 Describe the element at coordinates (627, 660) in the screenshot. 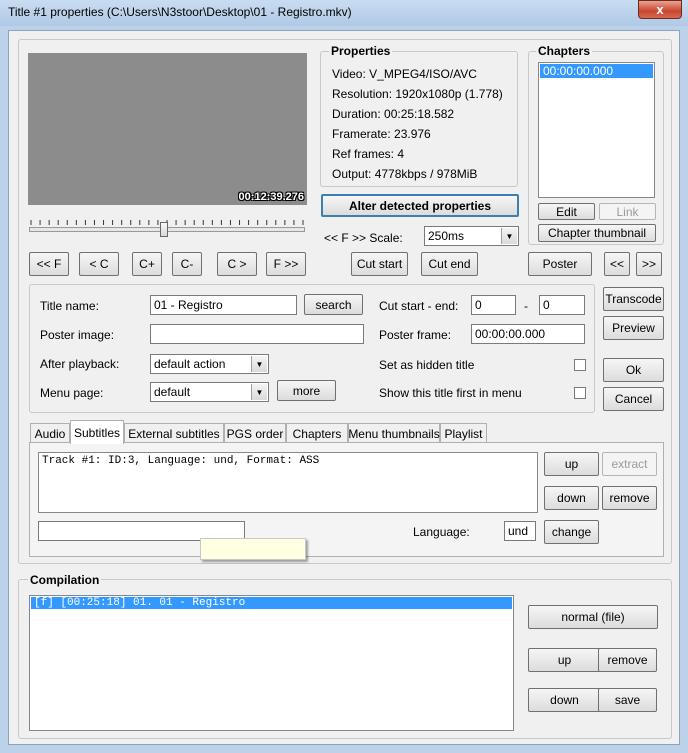

I see `compilation-remove-button: remove` at that location.